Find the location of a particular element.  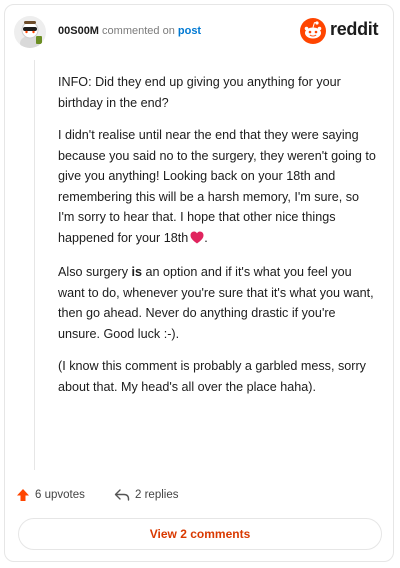

reply-button: 2 replies is located at coordinates (146, 495).